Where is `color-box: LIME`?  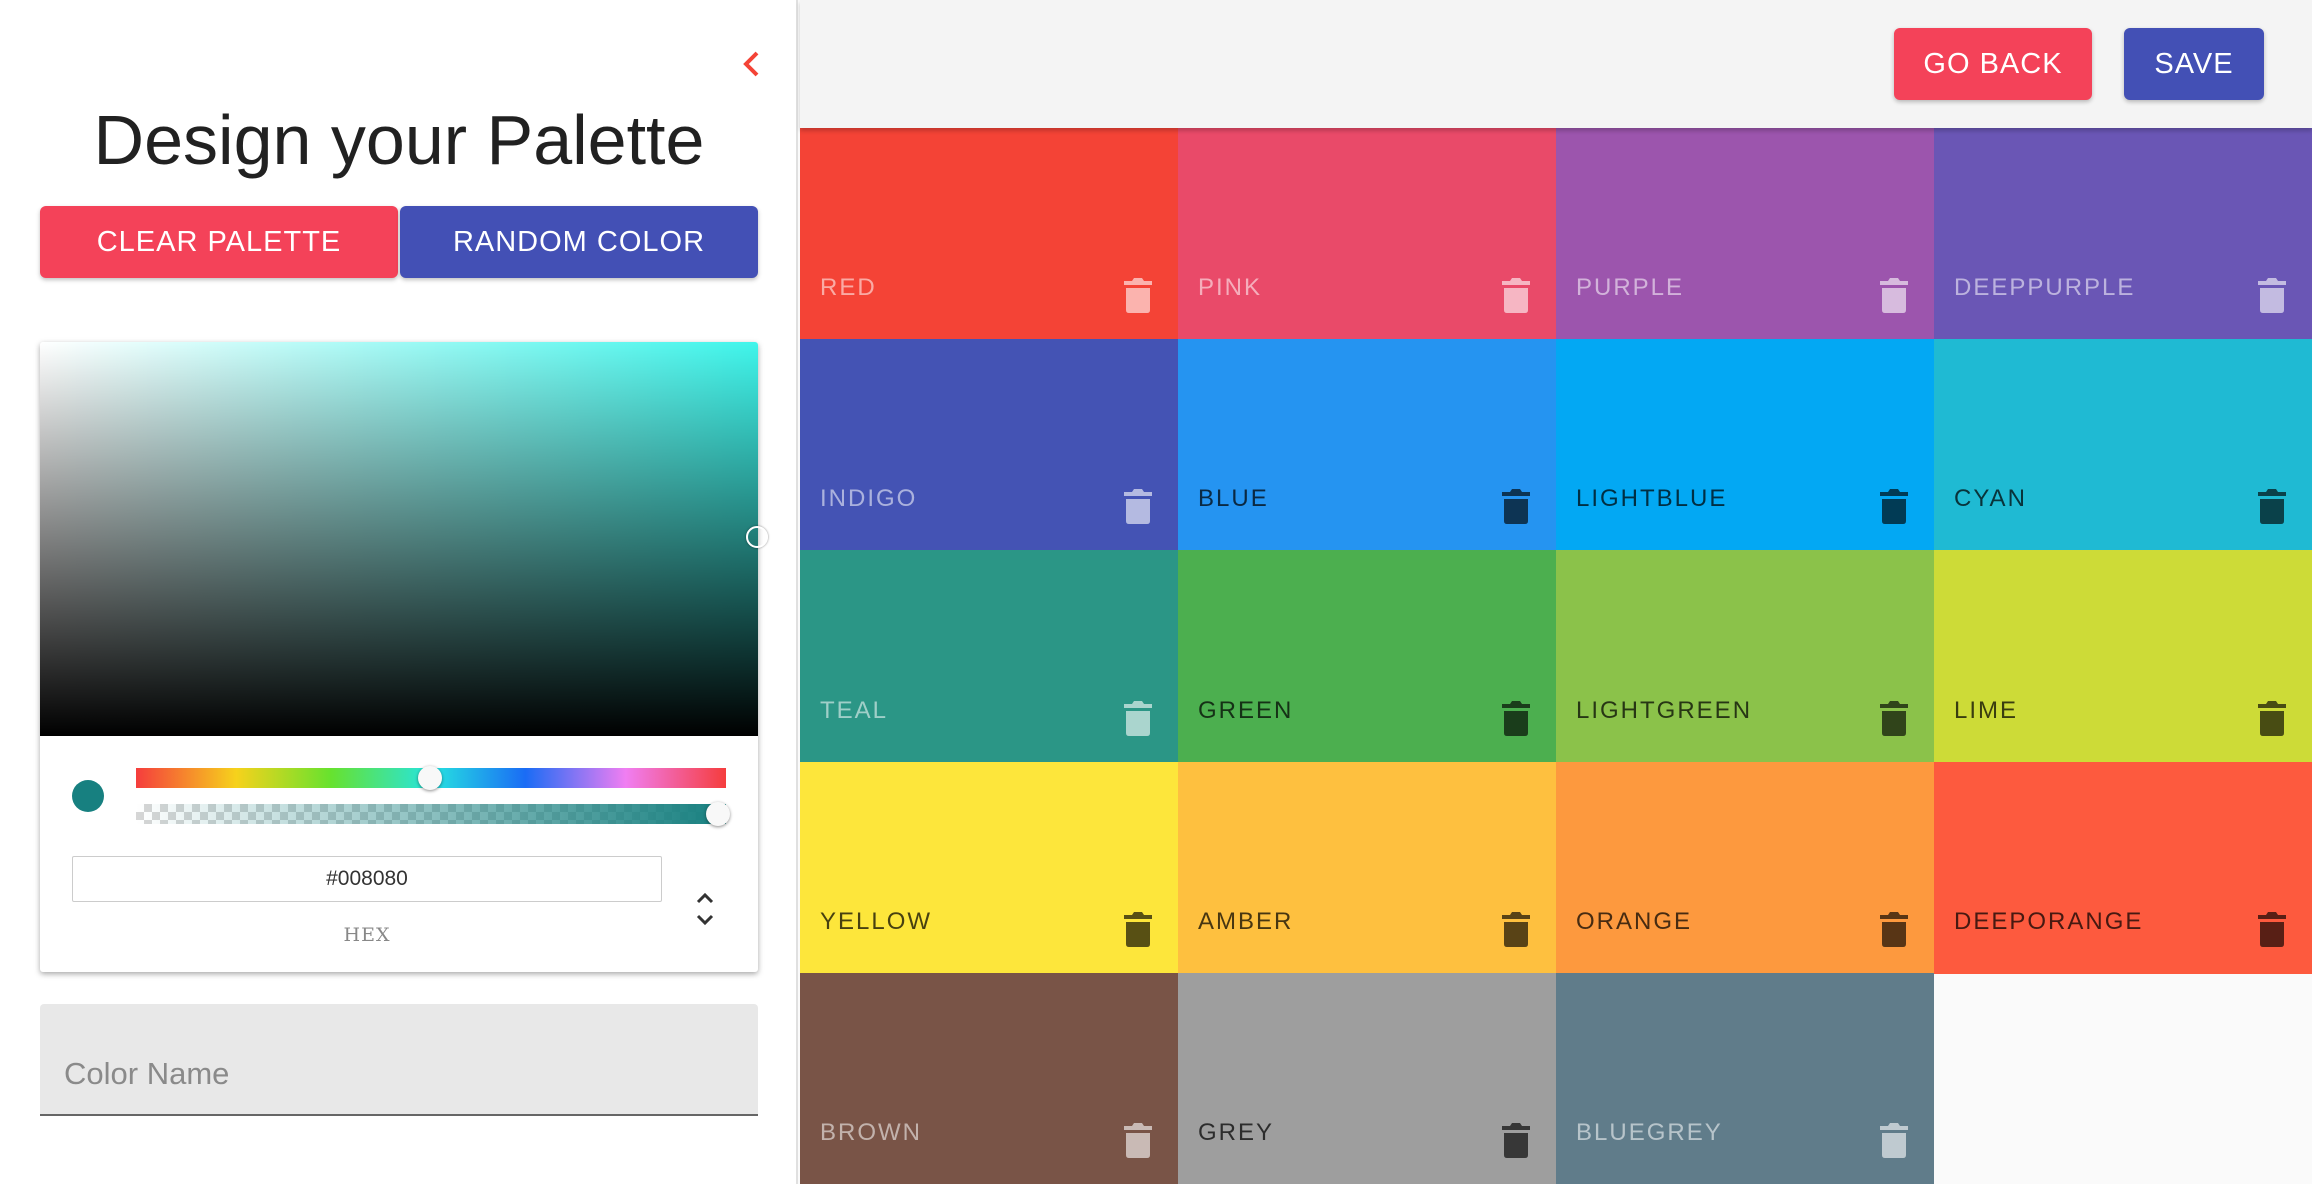 color-box: LIME is located at coordinates (2123, 656).